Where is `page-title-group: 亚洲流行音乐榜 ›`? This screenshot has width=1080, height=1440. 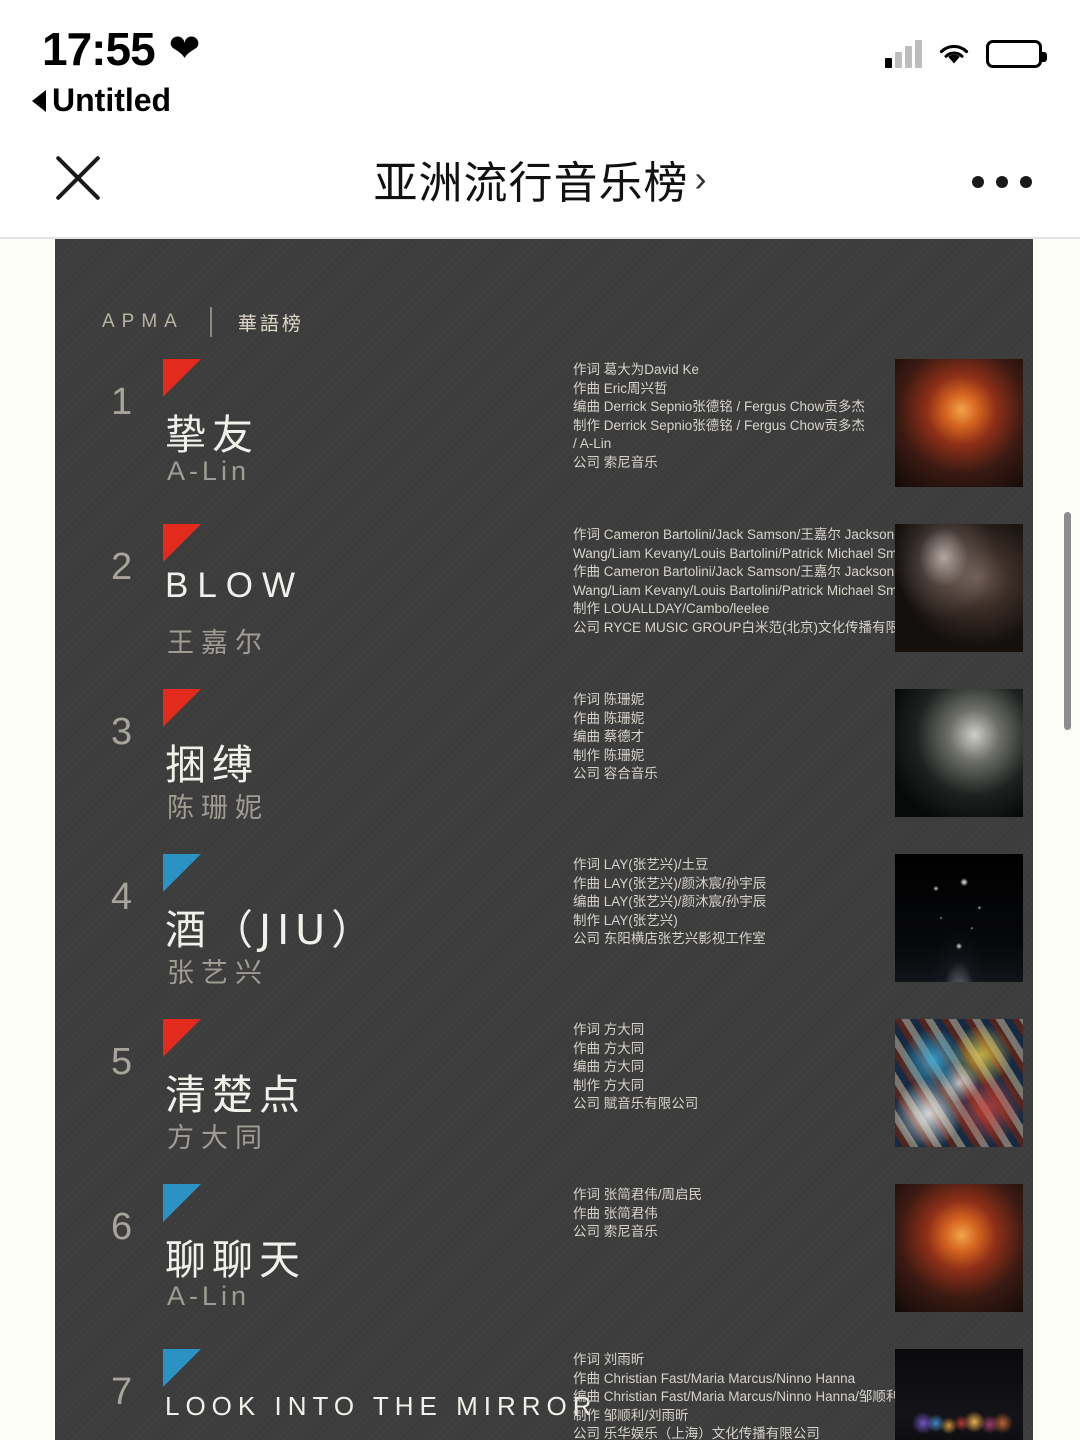 page-title-group: 亚洲流行音乐榜 › is located at coordinates (540, 179).